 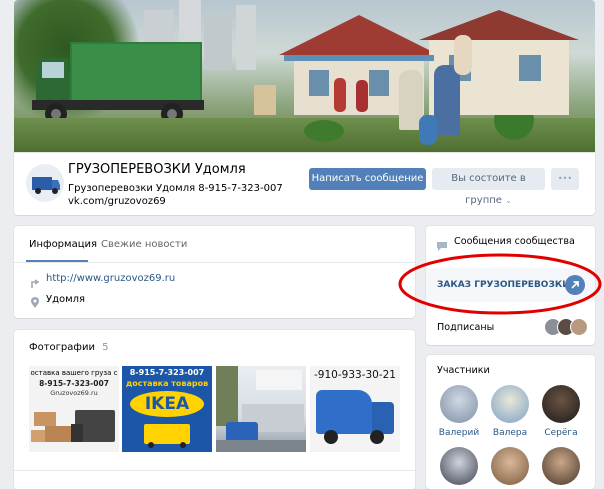 I want to click on photo1-site: Gruzovoz69.ru, so click(x=74, y=393).